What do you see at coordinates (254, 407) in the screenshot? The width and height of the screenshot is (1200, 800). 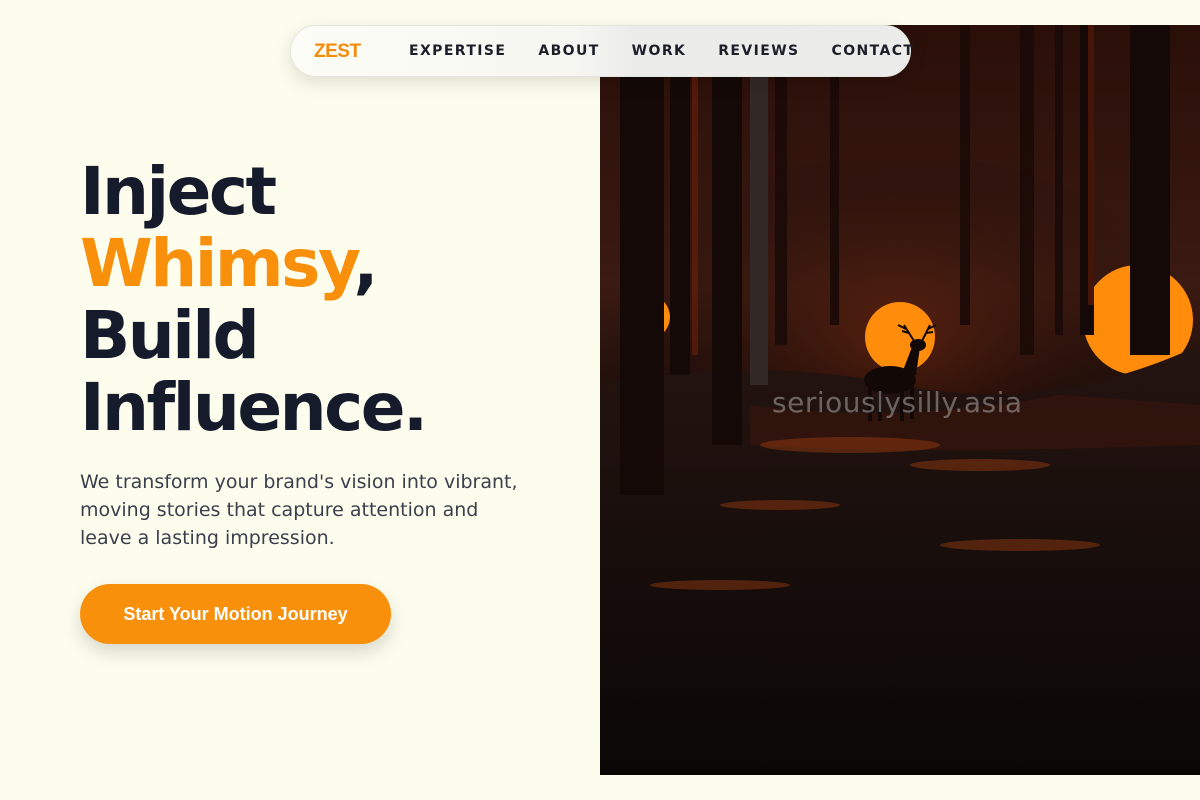 I see `headline-line-4: Influence.` at bounding box center [254, 407].